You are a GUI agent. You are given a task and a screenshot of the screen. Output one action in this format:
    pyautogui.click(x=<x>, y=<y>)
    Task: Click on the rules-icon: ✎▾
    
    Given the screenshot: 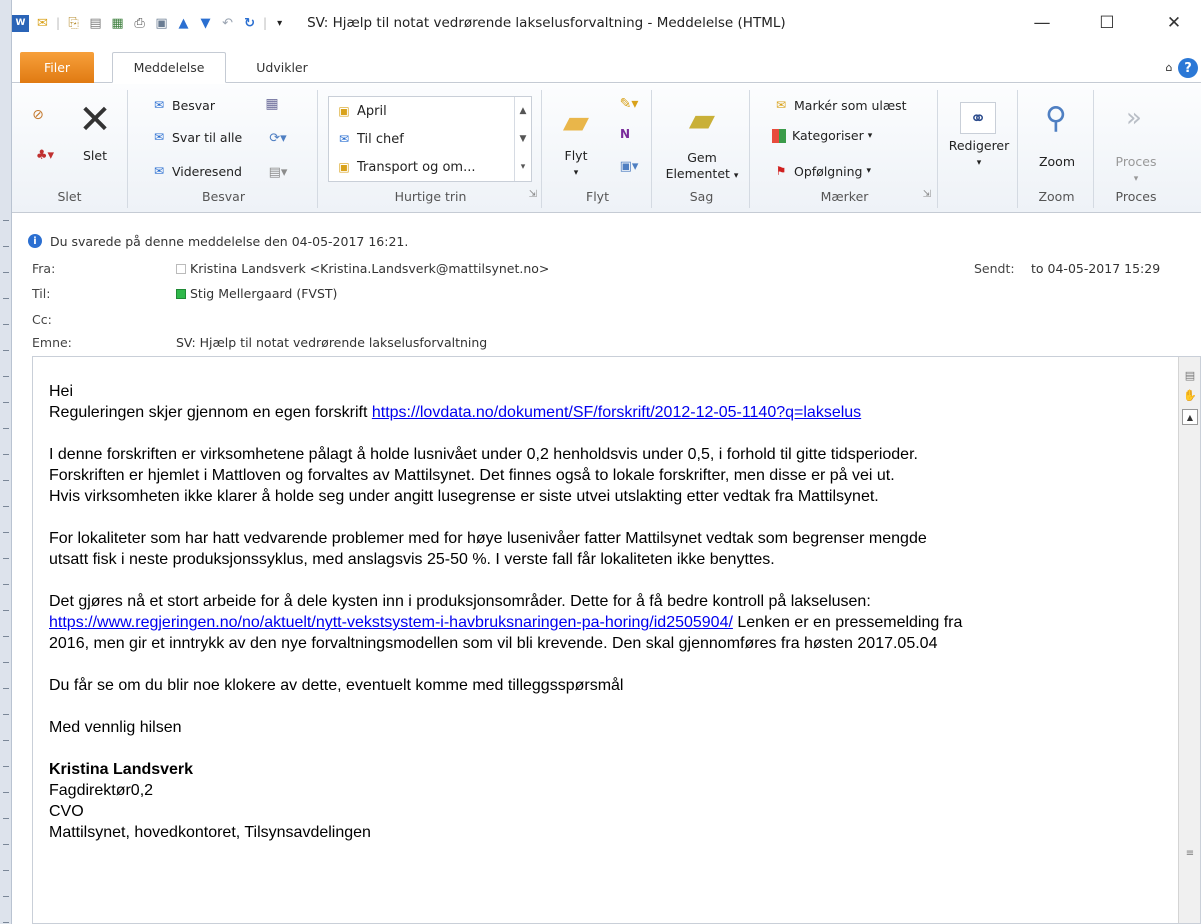 What is the action you would take?
    pyautogui.click(x=629, y=104)
    